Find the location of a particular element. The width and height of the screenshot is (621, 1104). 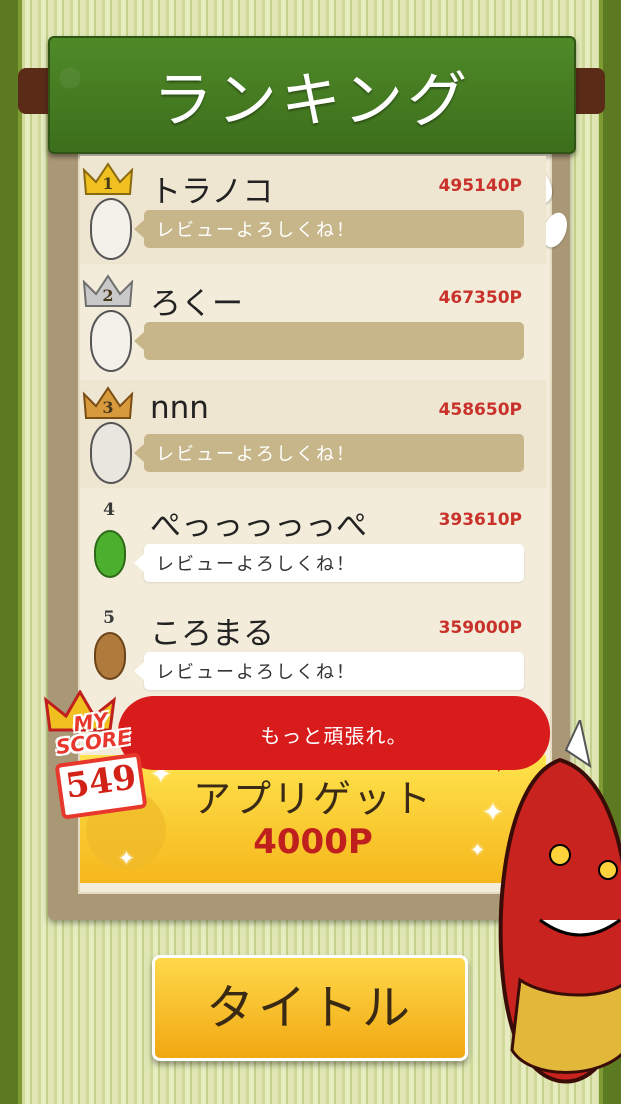

player-name: トラノコ is located at coordinates (212, 192).